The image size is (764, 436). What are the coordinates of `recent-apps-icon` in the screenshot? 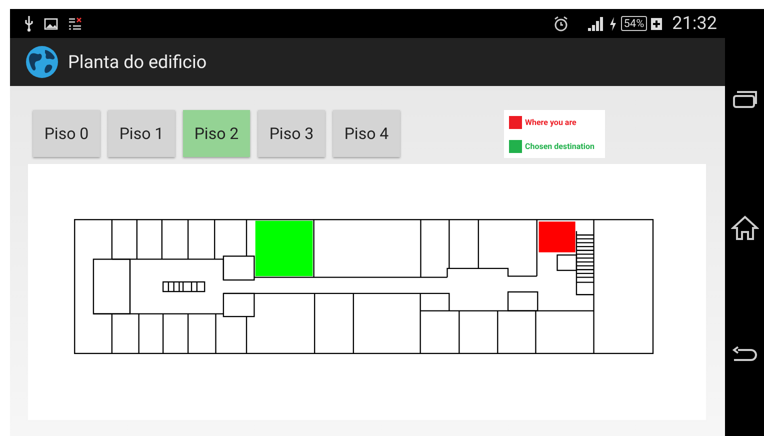 It's located at (745, 99).